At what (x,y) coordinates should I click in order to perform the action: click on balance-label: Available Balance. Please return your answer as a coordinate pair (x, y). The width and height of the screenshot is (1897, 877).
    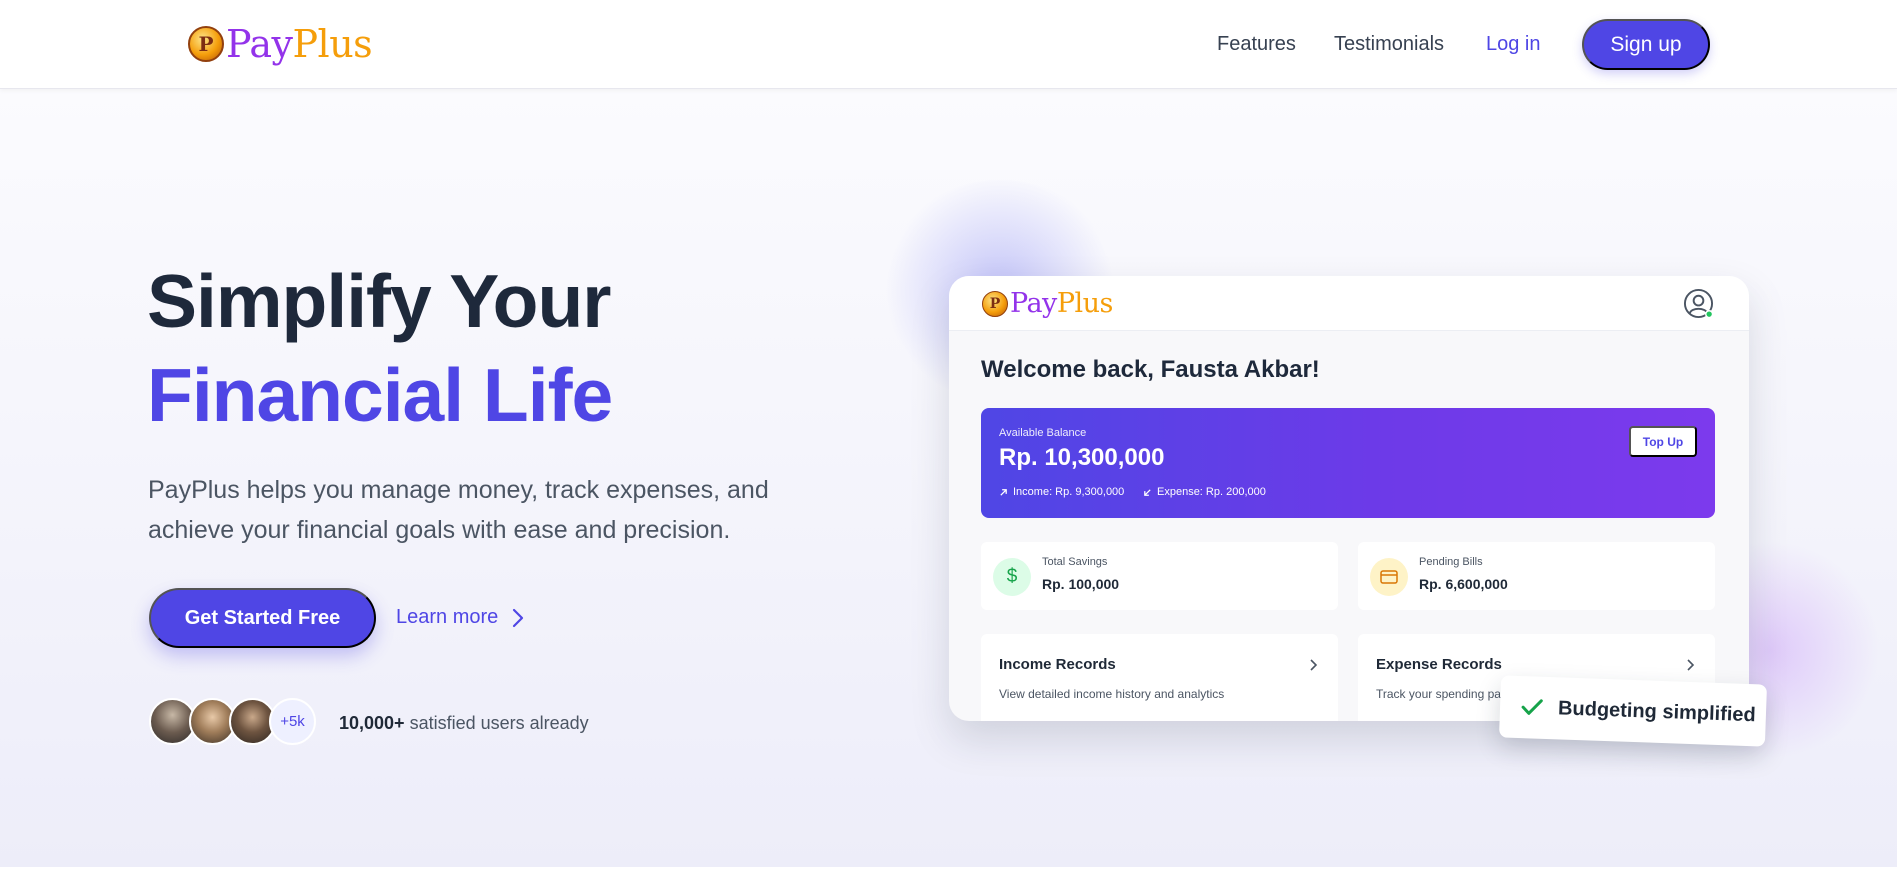
    Looking at the image, I should click on (1043, 433).